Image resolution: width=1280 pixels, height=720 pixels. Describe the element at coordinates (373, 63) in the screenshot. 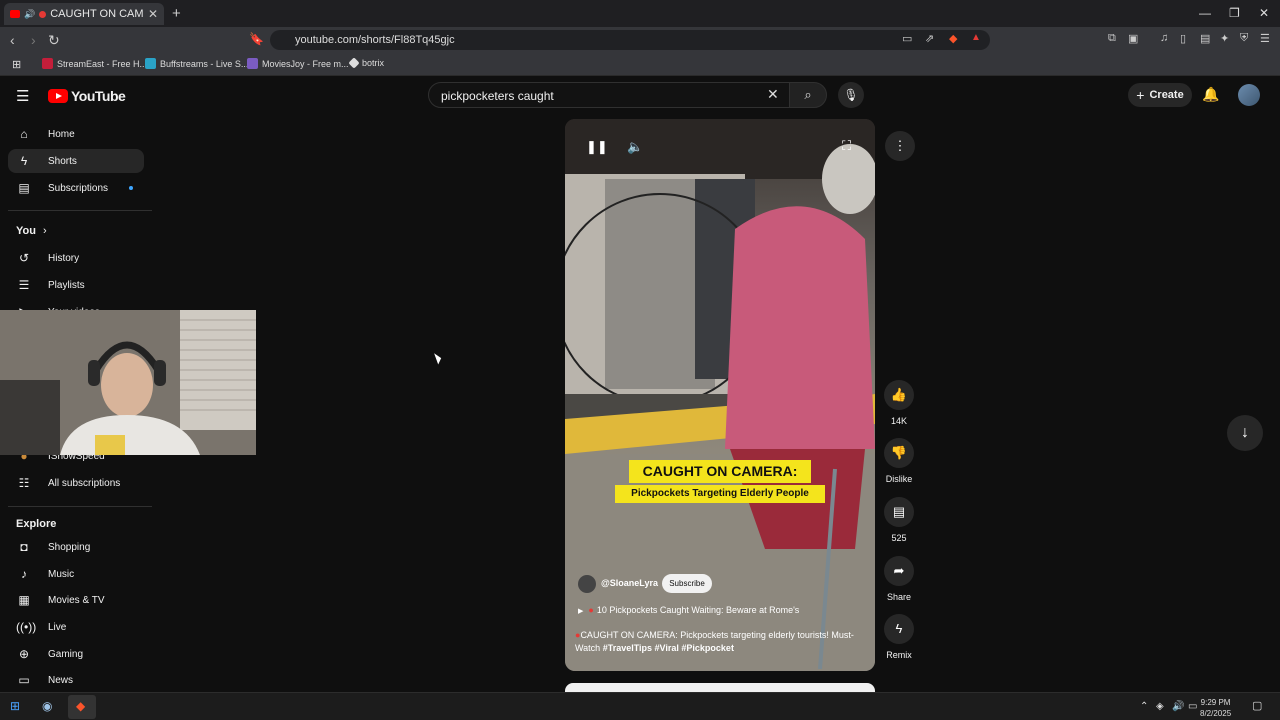

I see `bookmark-label: botrix` at that location.